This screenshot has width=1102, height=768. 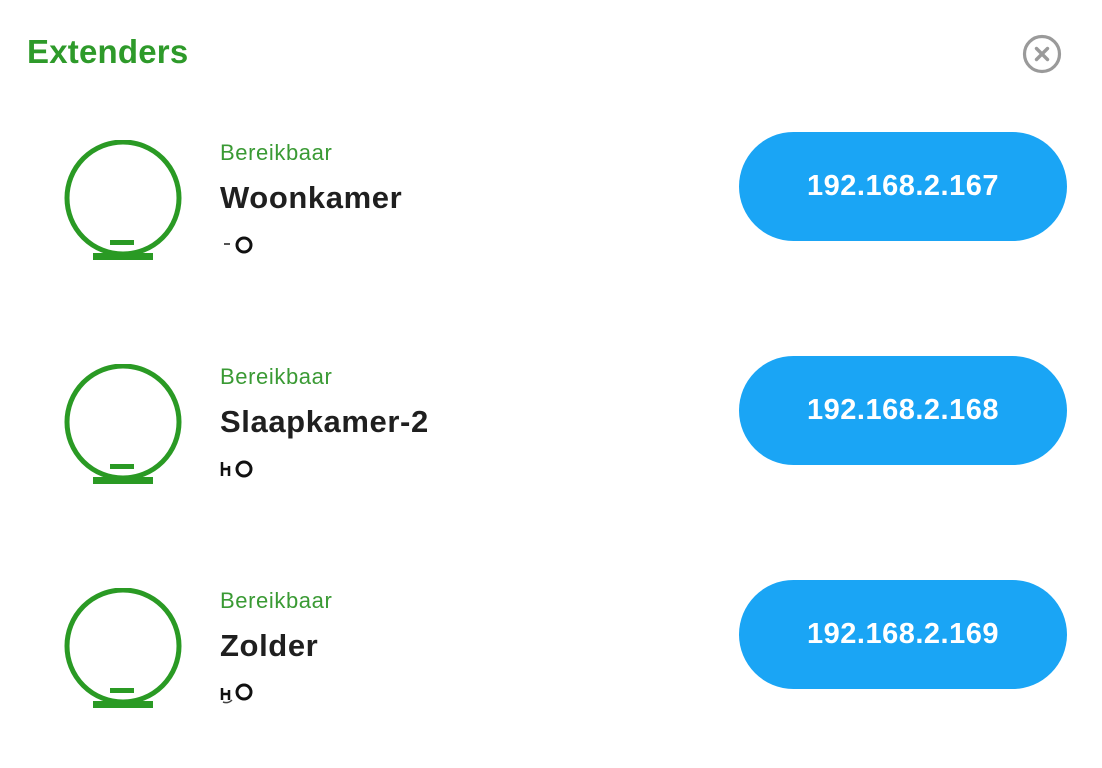 I want to click on ip-address-button: 192.168.2.168, so click(x=903, y=410).